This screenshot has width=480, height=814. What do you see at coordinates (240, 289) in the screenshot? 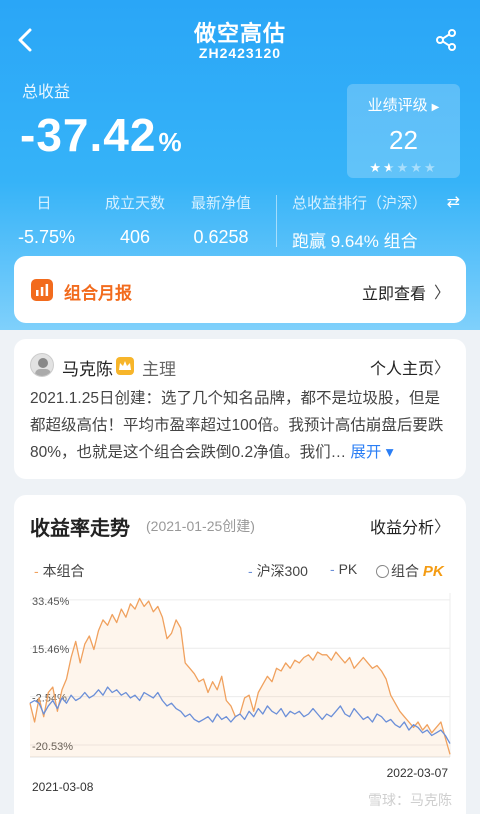
I see `monthly-report-card: 组合月报 立即查看 〉` at bounding box center [240, 289].